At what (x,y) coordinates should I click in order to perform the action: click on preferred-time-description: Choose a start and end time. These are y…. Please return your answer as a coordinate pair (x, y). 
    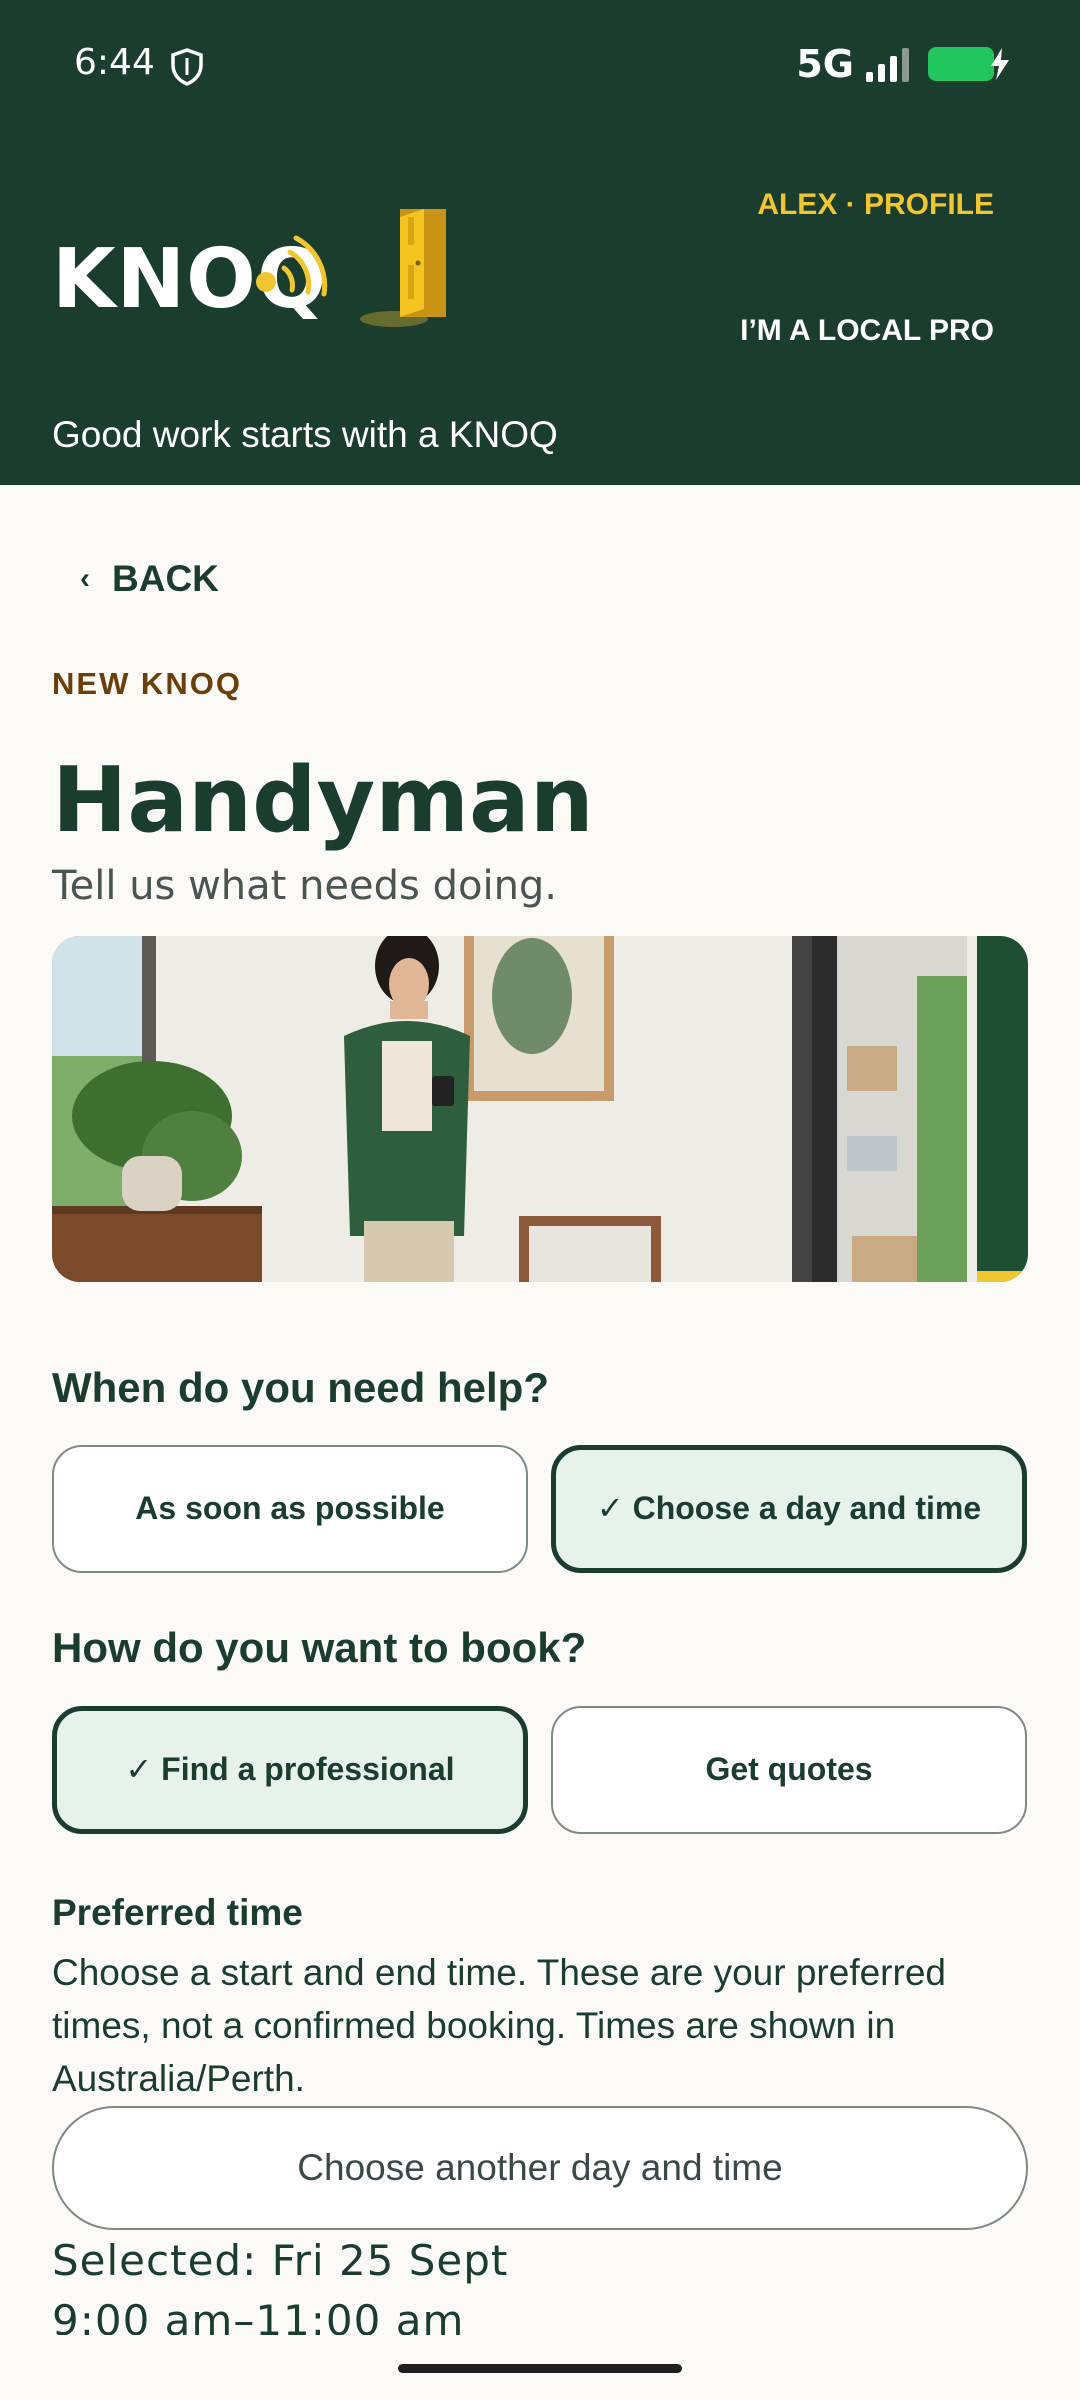
    Looking at the image, I should click on (499, 2025).